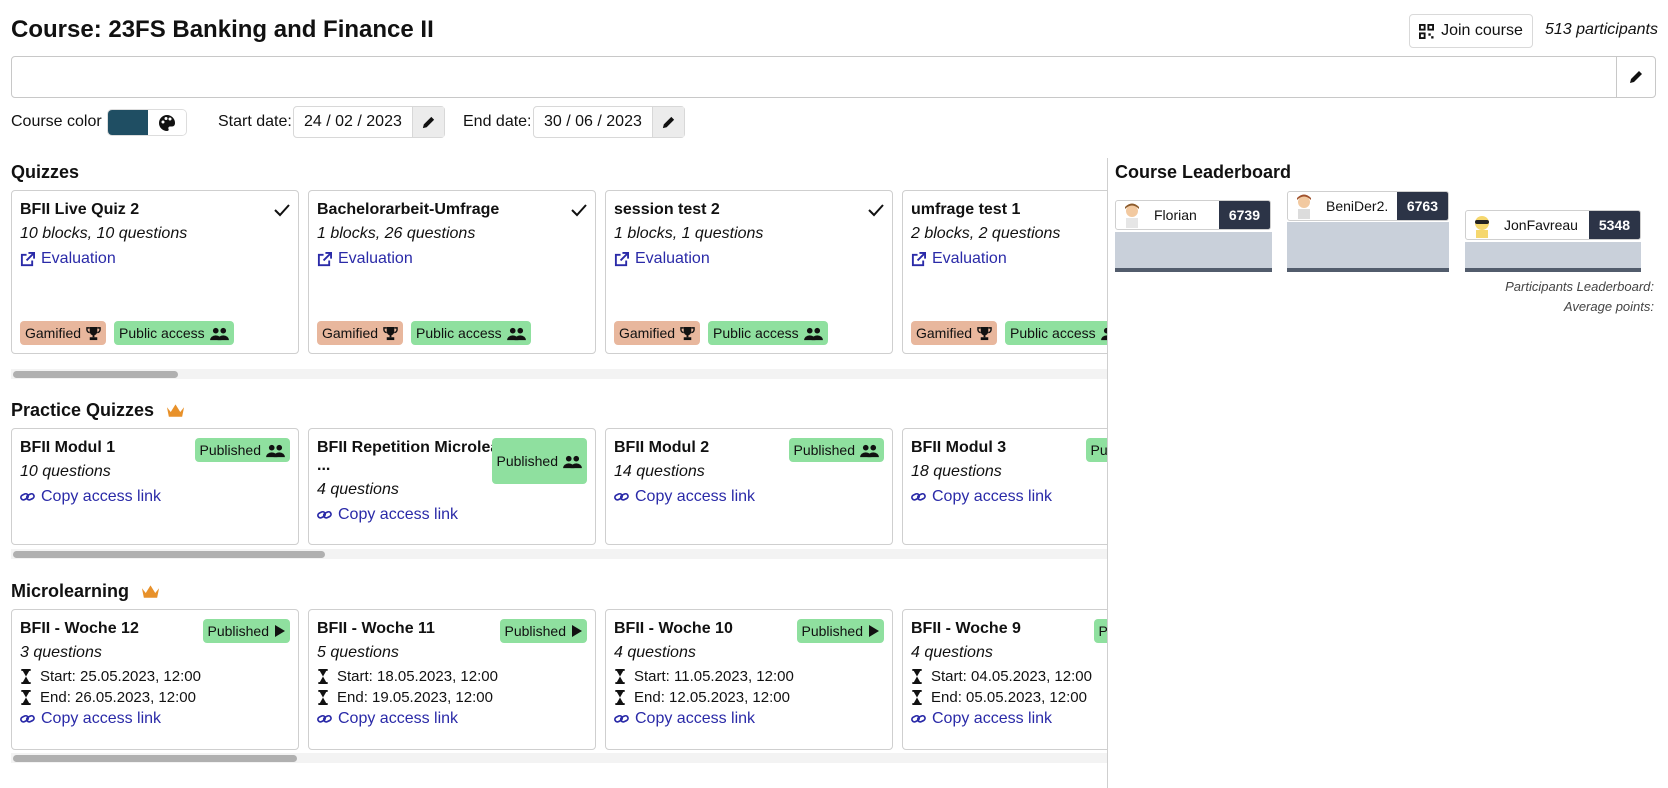 The height and width of the screenshot is (788, 1668). I want to click on average-points-label: Average points:, so click(1608, 306).